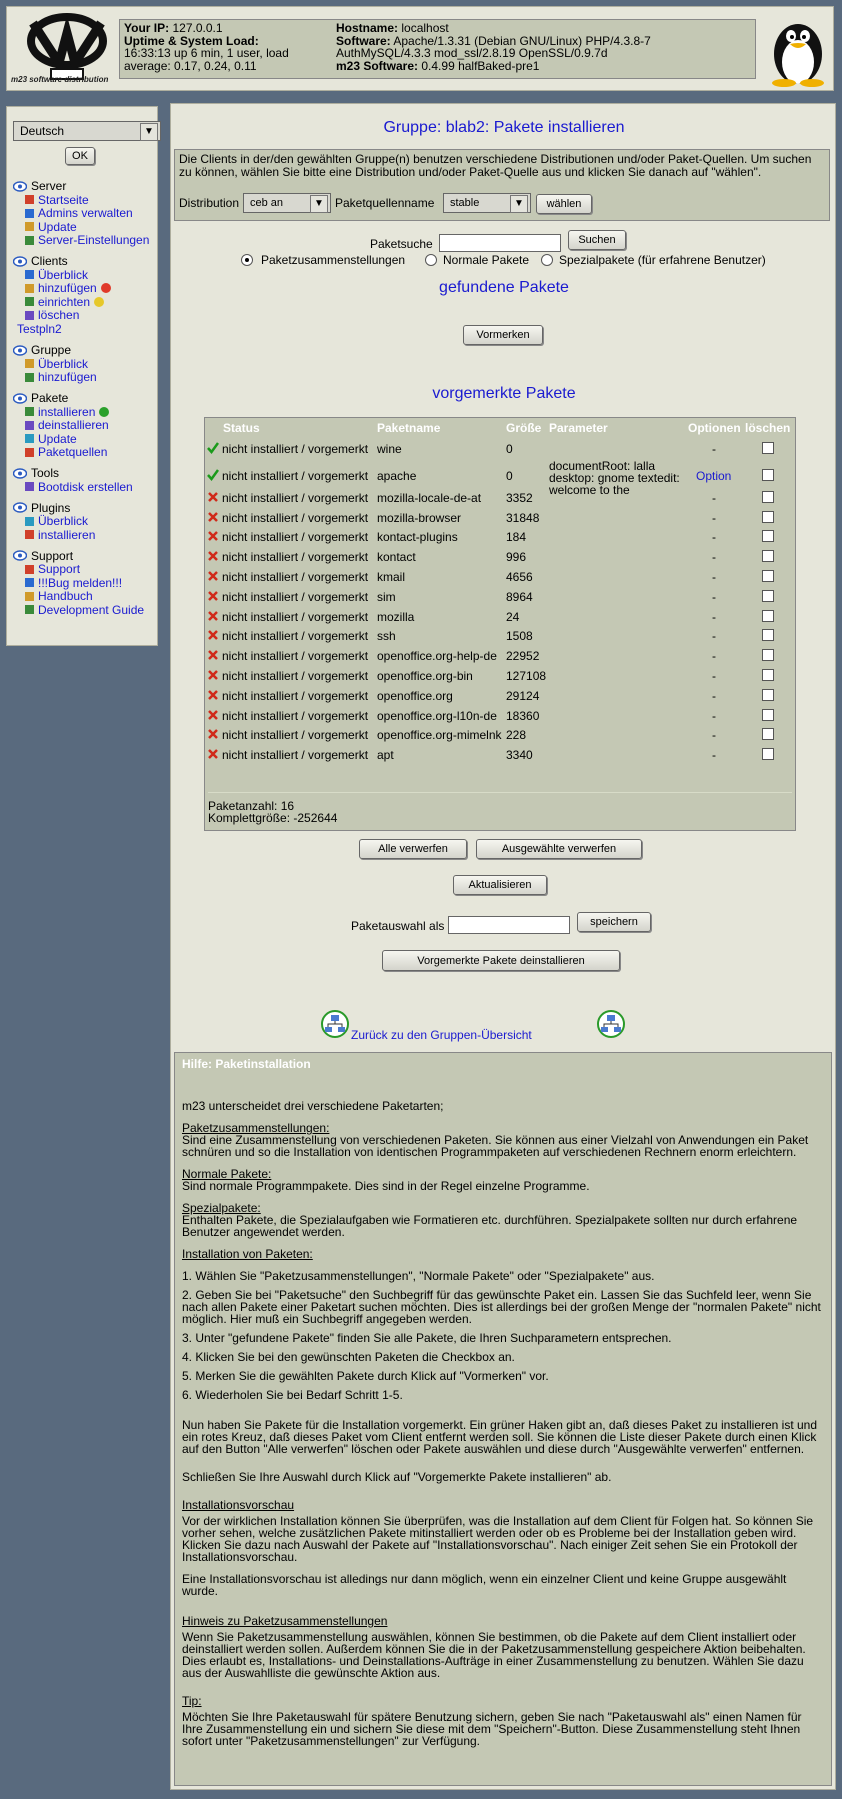 The image size is (842, 1799). What do you see at coordinates (29, 425) in the screenshot?
I see `menu-item-icon` at bounding box center [29, 425].